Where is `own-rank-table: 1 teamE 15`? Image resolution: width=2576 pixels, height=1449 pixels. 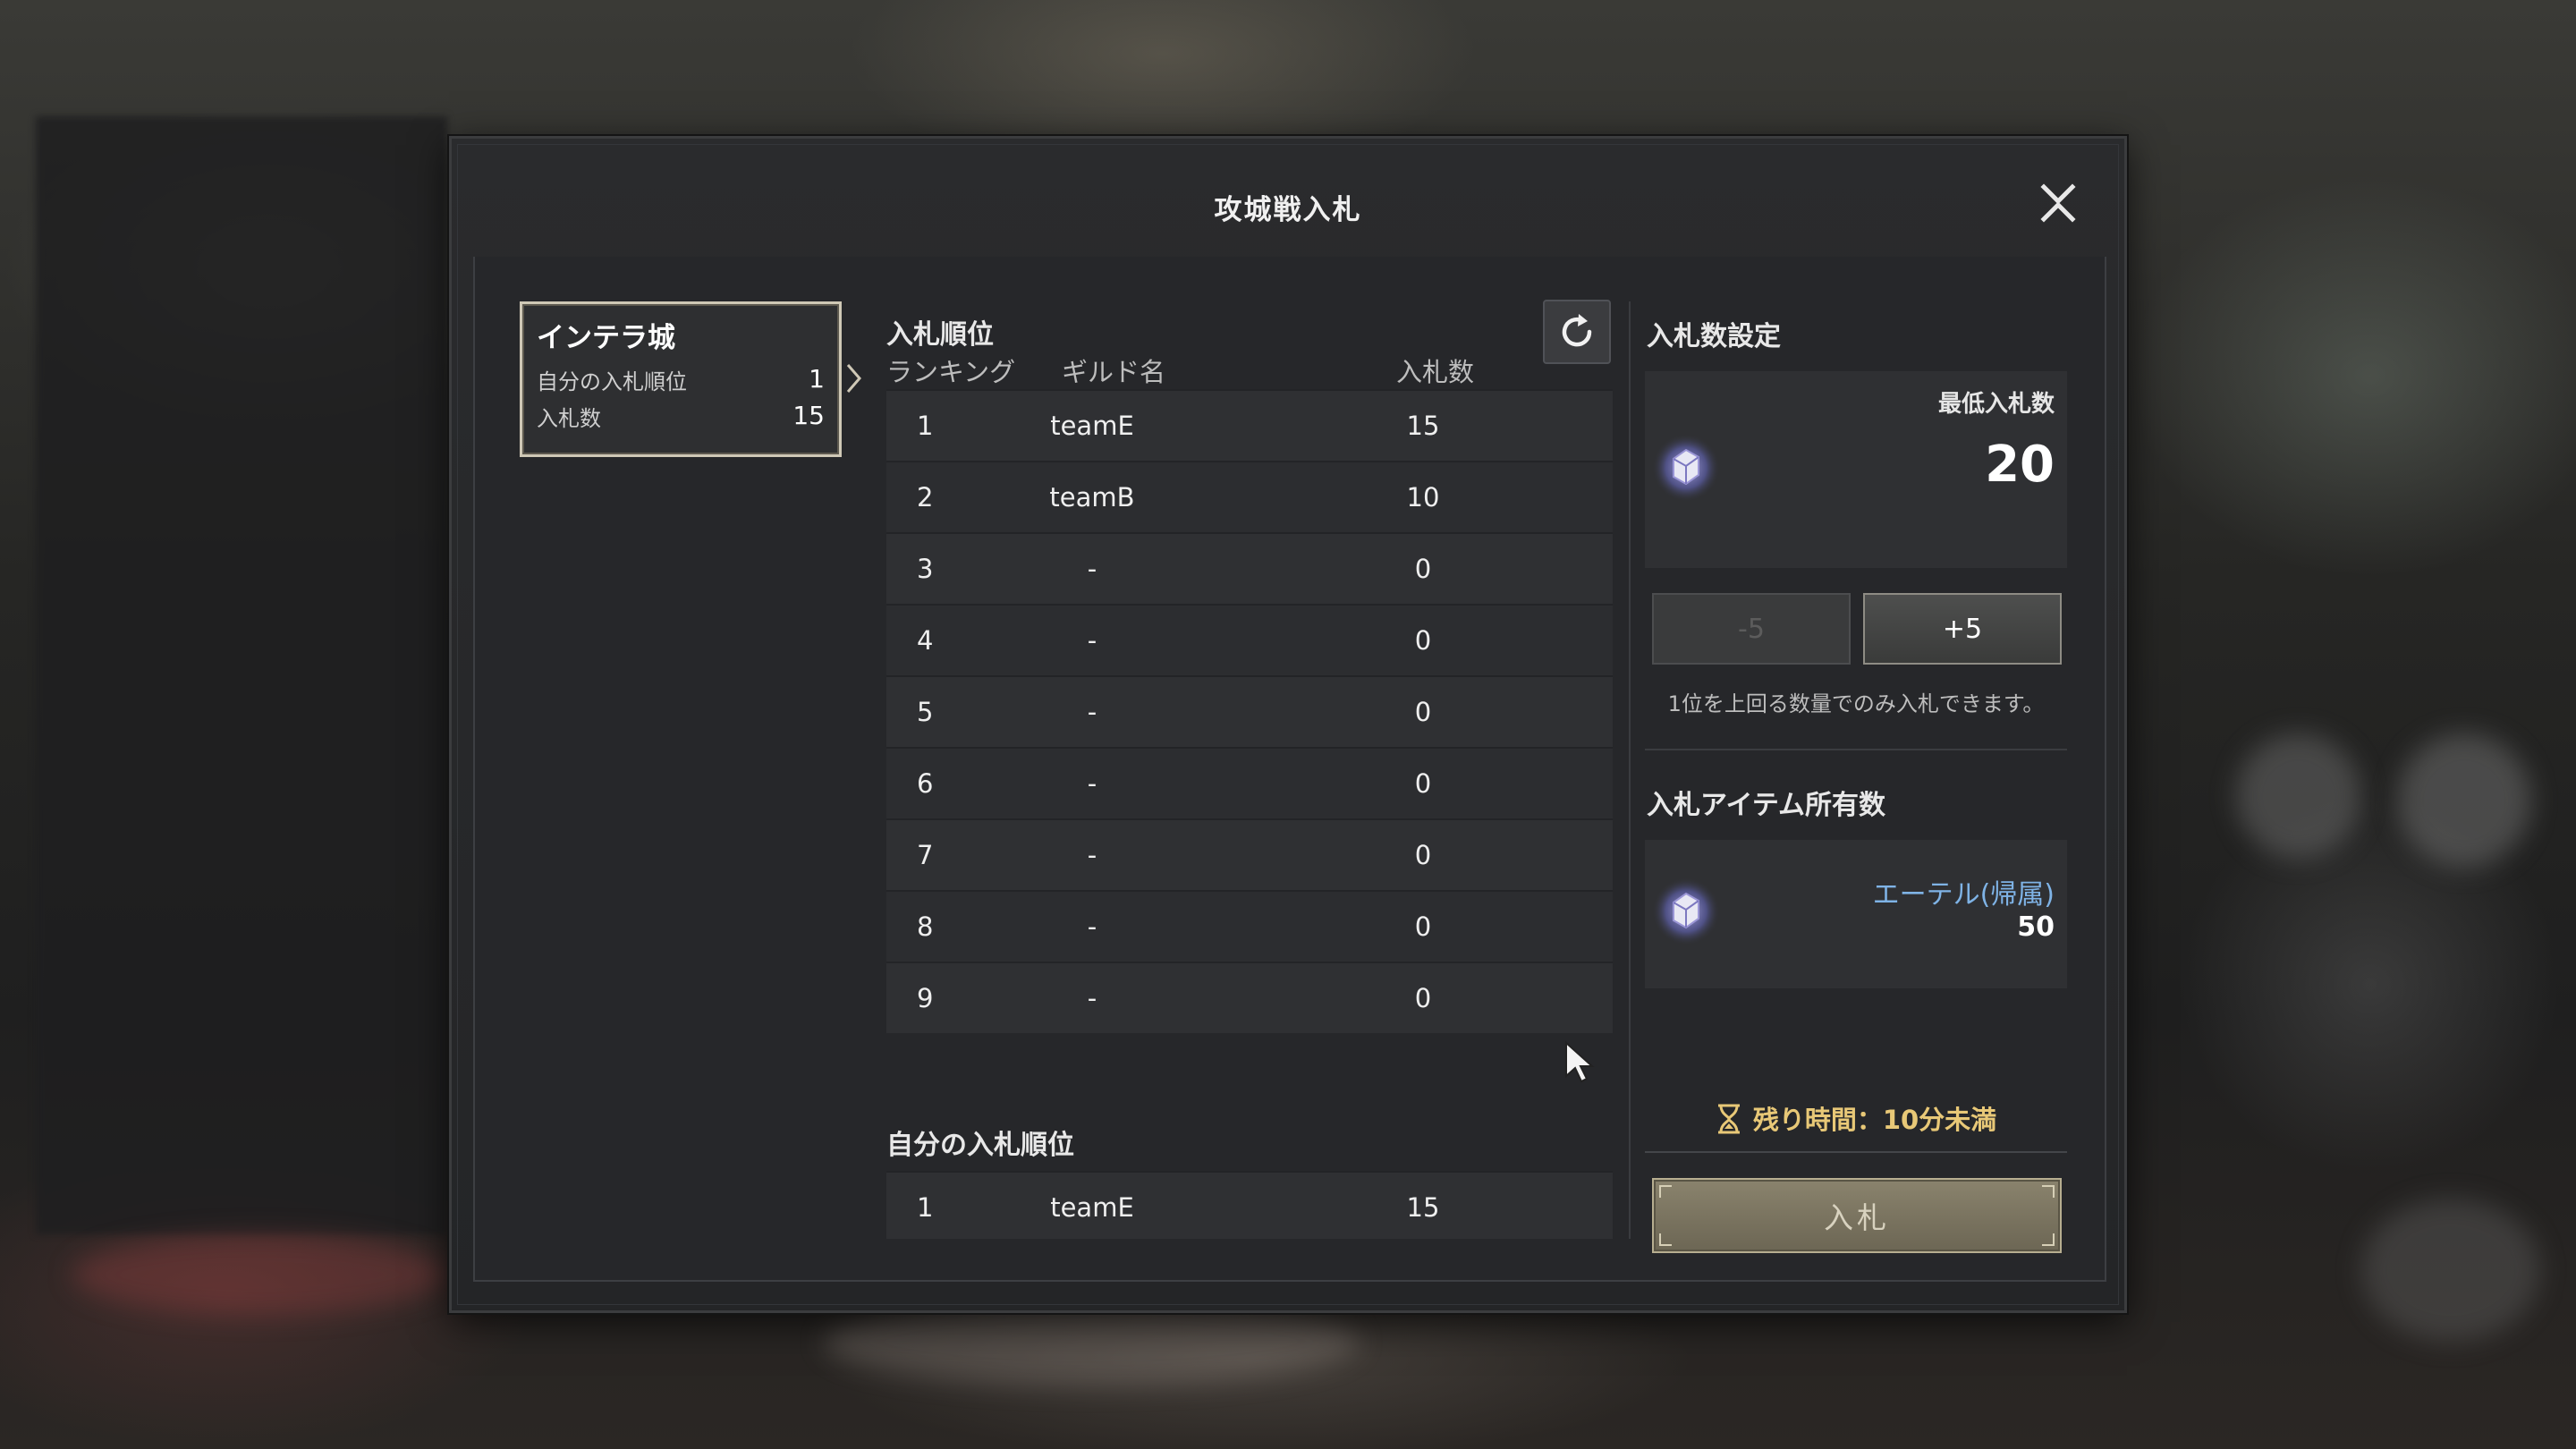 own-rank-table: 1 teamE 15 is located at coordinates (1249, 1205).